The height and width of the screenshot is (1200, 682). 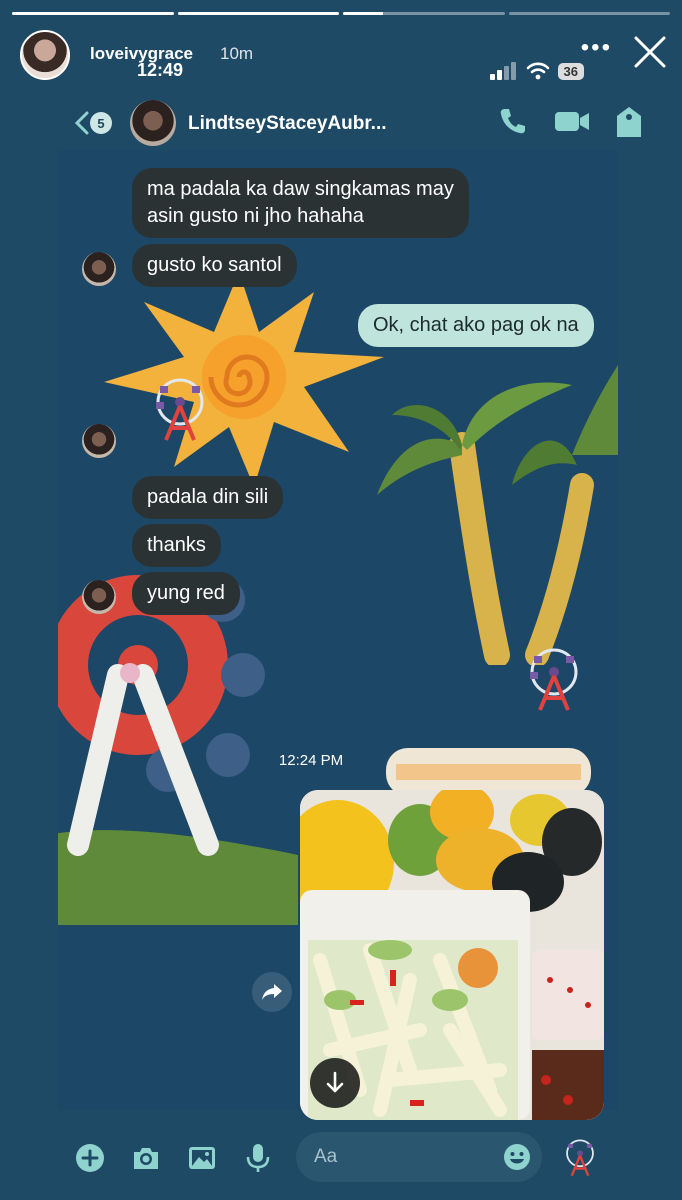 What do you see at coordinates (214, 265) in the screenshot?
I see `incoming-message: gusto ko santol` at bounding box center [214, 265].